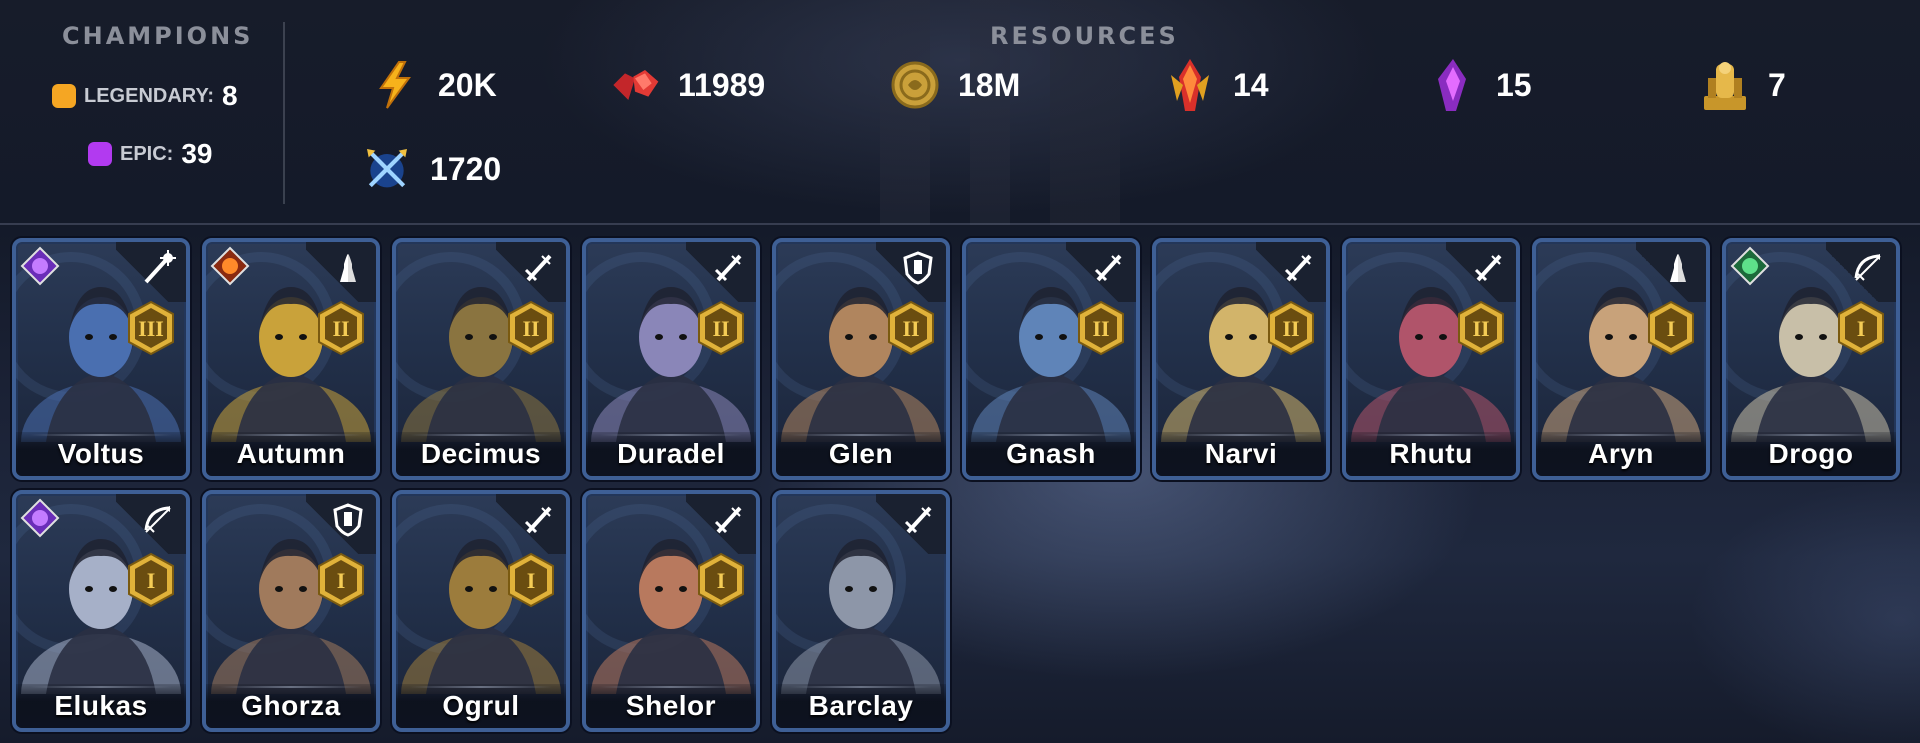  Describe the element at coordinates (101, 611) in the screenshot. I see `champion-card-elukas: I Elukas` at that location.